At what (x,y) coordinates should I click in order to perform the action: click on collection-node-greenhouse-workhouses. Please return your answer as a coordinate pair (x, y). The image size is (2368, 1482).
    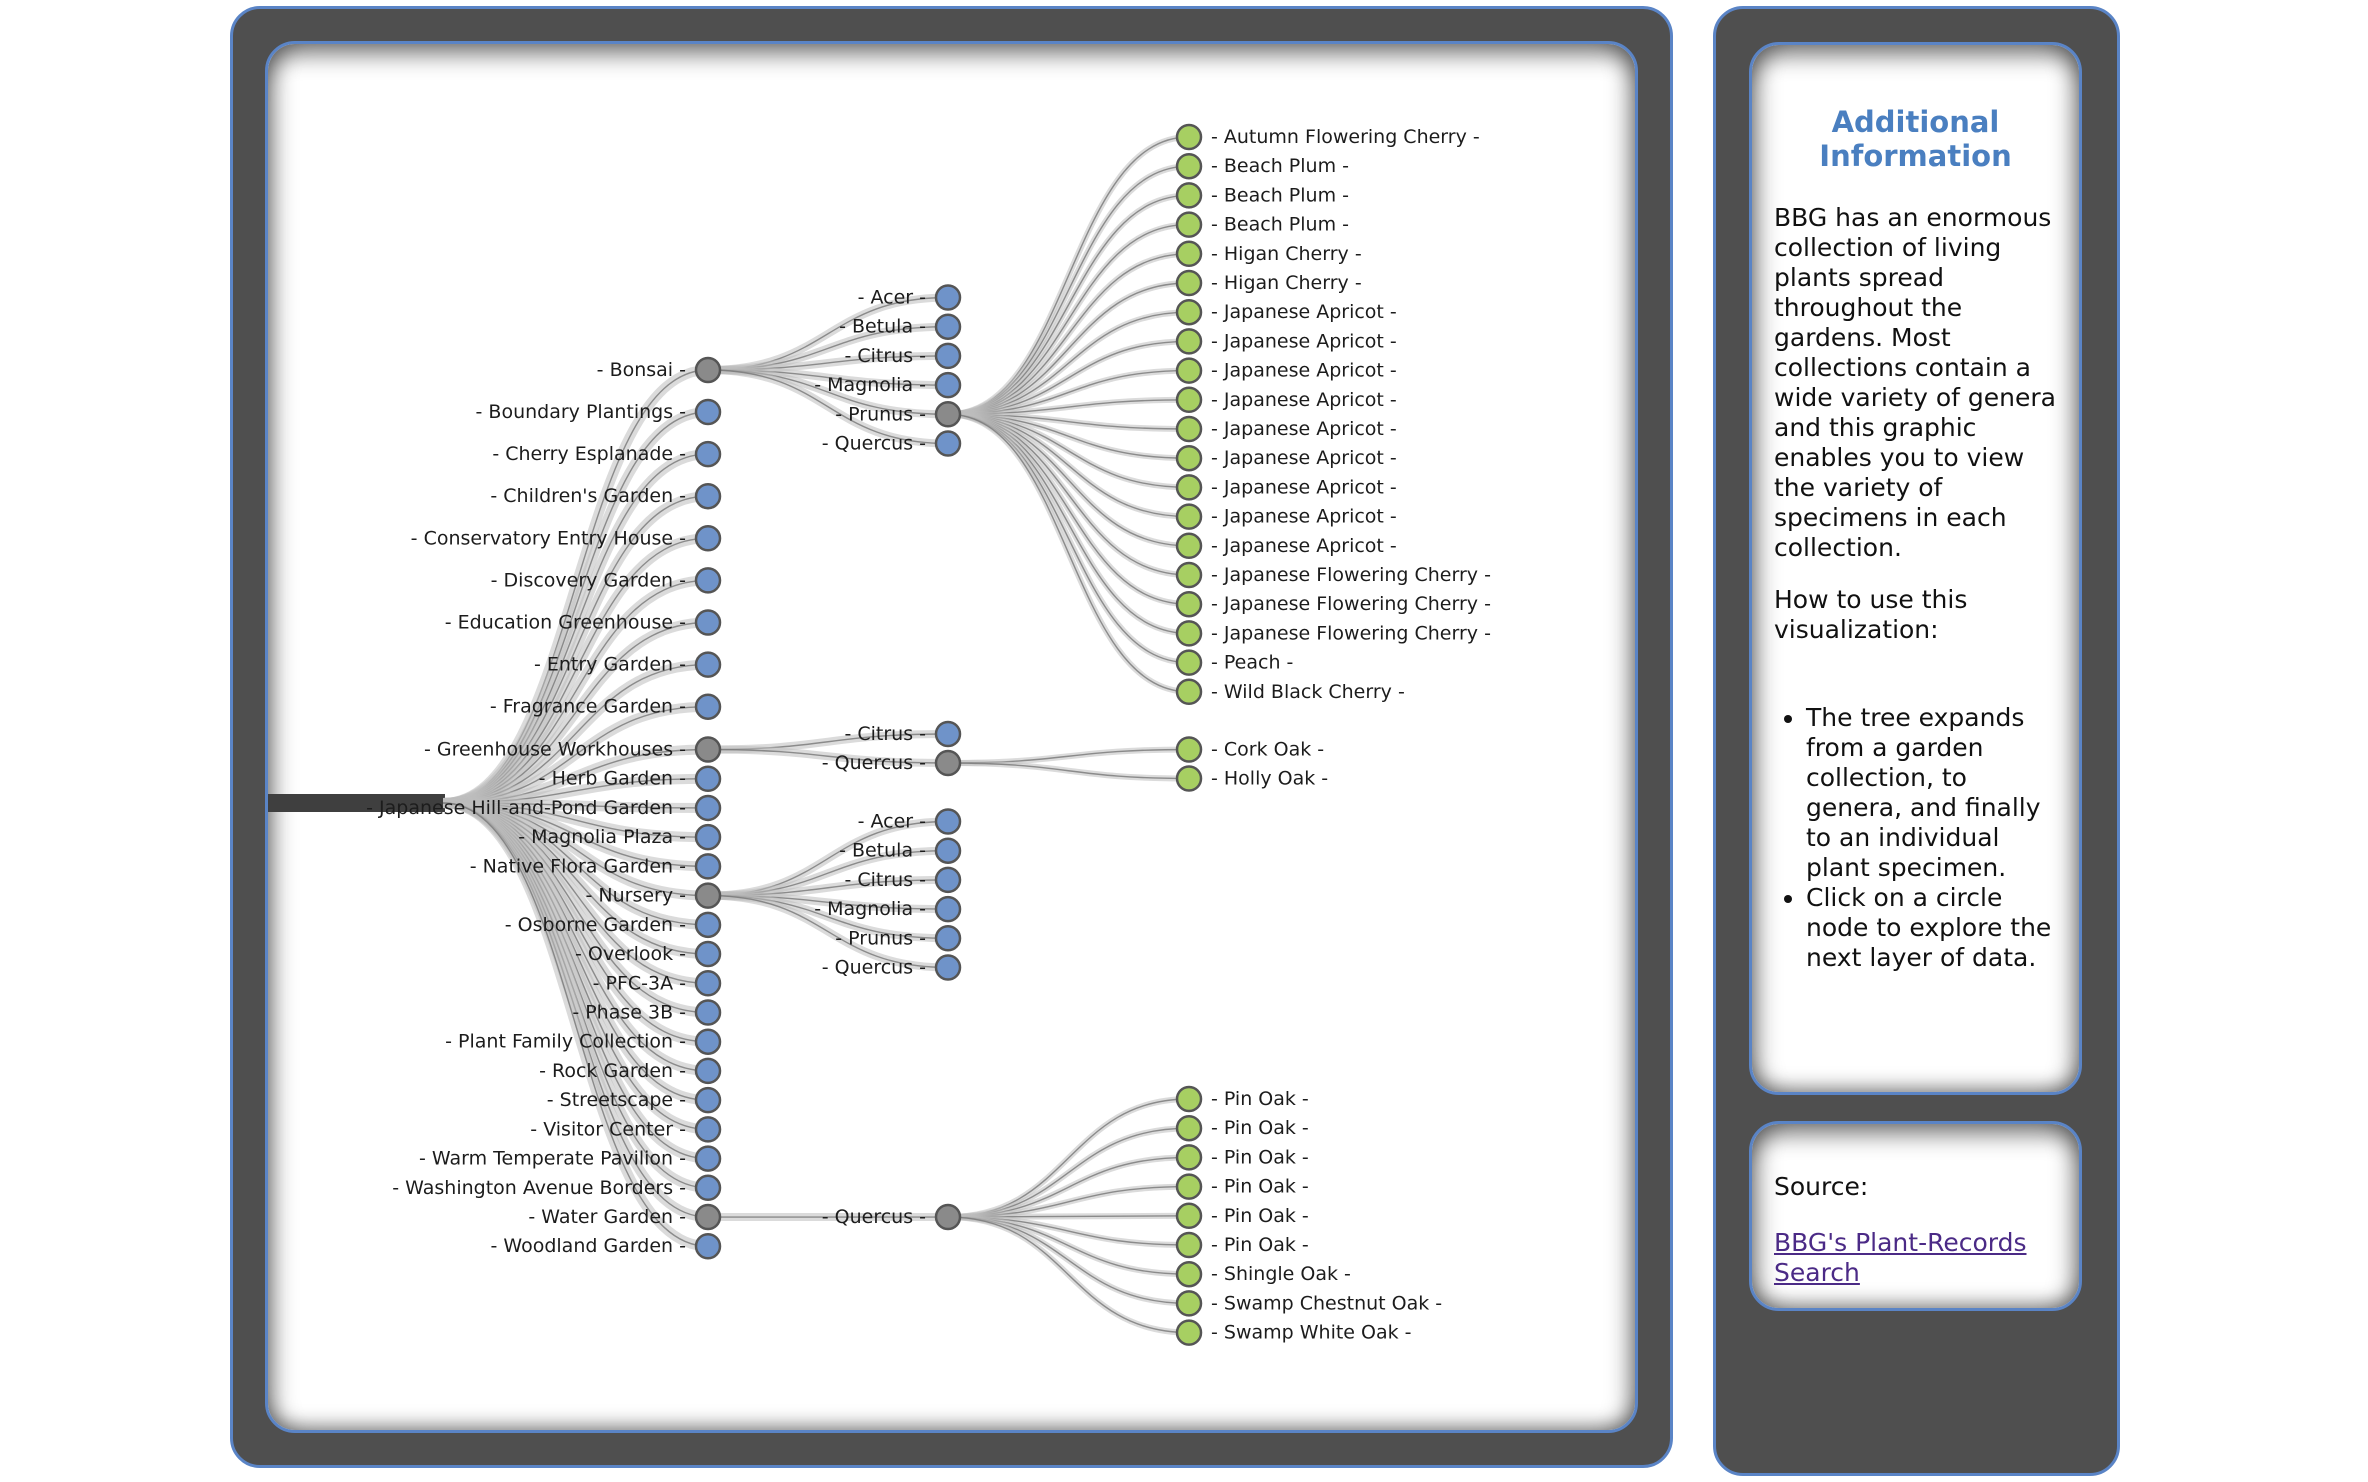
    Looking at the image, I should click on (708, 749).